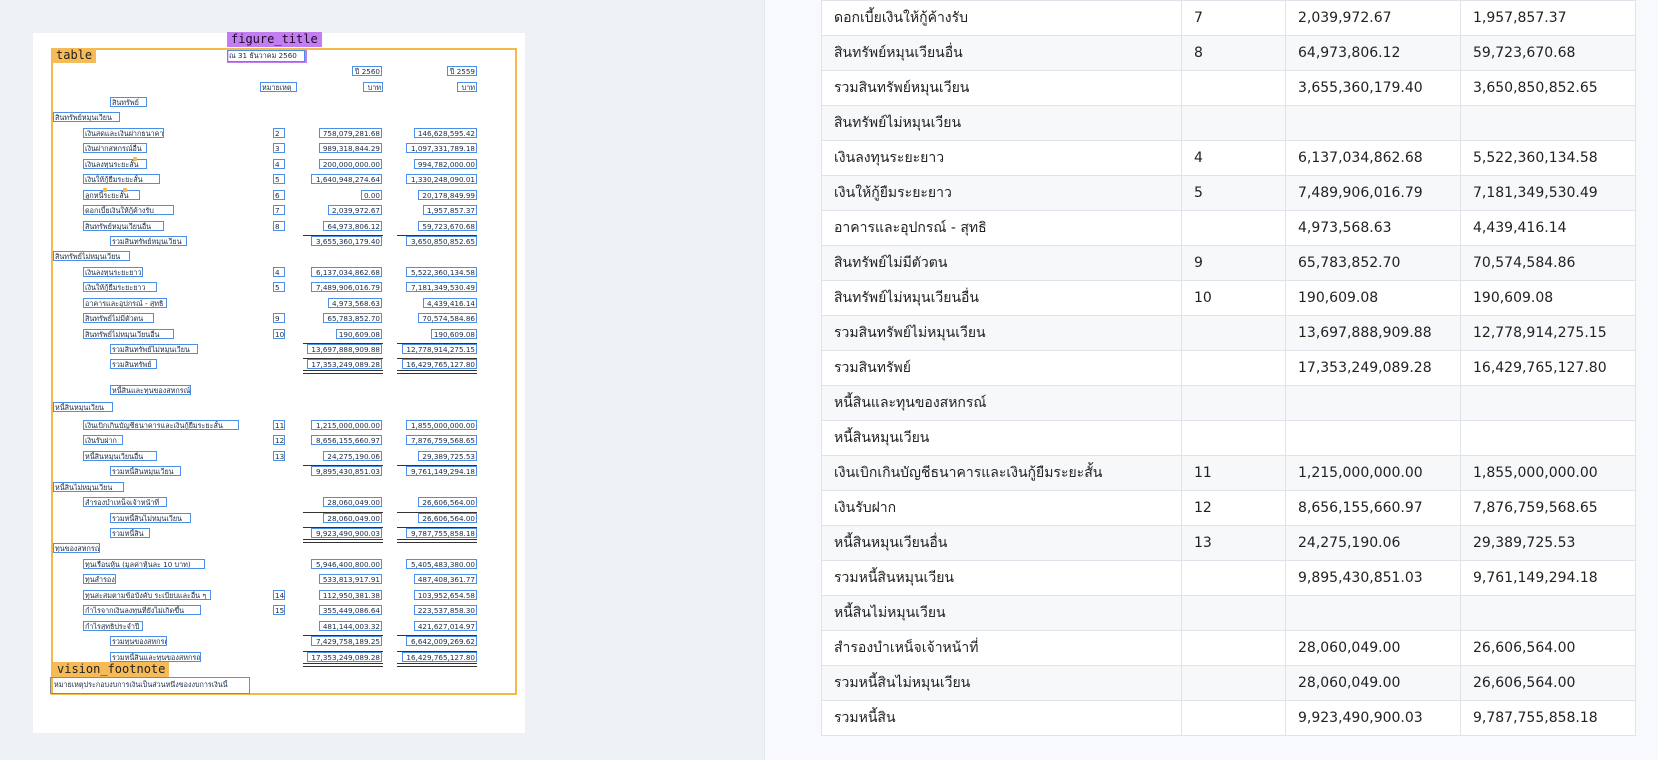 The width and height of the screenshot is (1658, 760). What do you see at coordinates (445, 579) in the screenshot?
I see `doc-row-value-2559: 487,408,361.77` at bounding box center [445, 579].